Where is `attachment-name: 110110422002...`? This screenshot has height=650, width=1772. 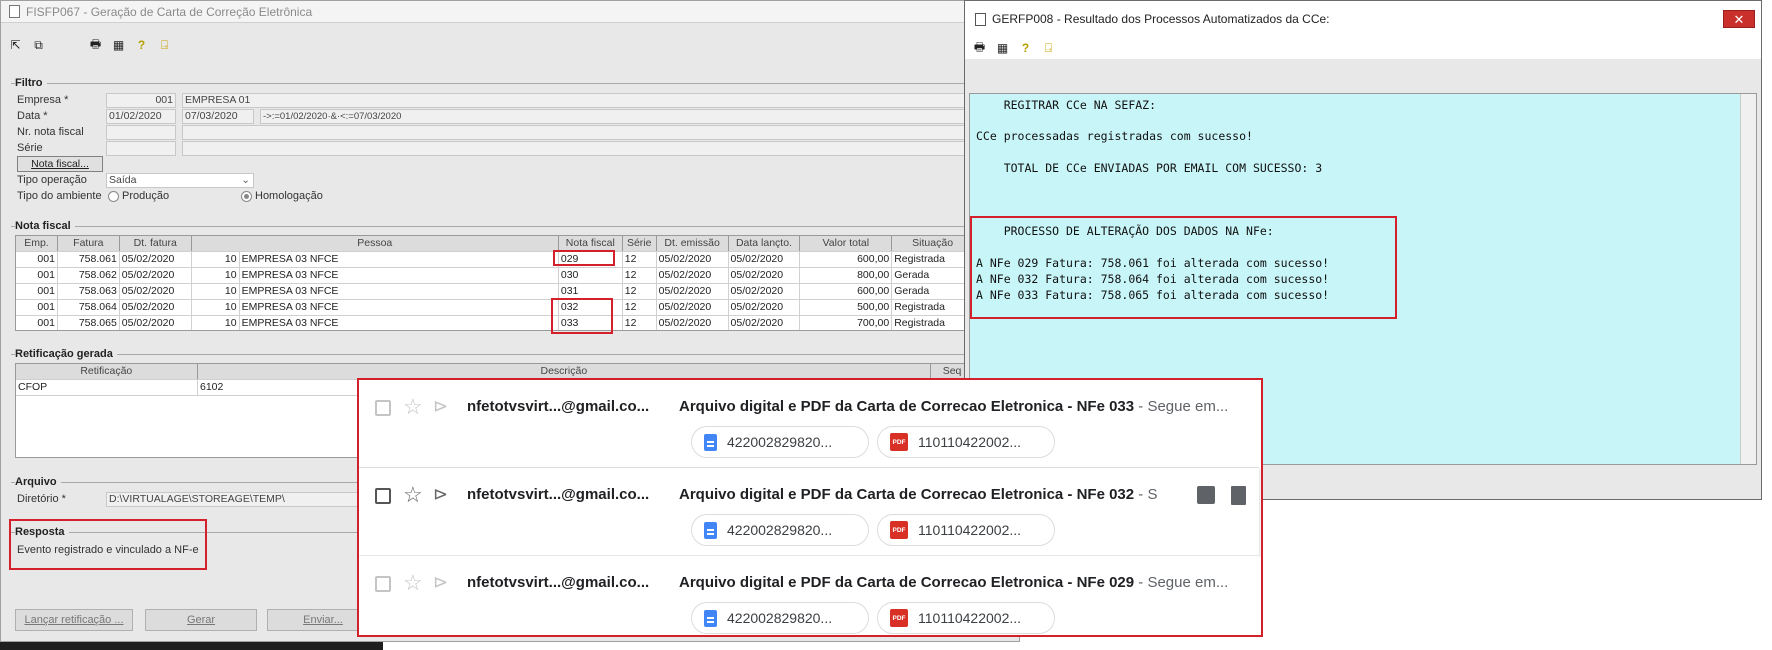
attachment-name: 110110422002... is located at coordinates (970, 442).